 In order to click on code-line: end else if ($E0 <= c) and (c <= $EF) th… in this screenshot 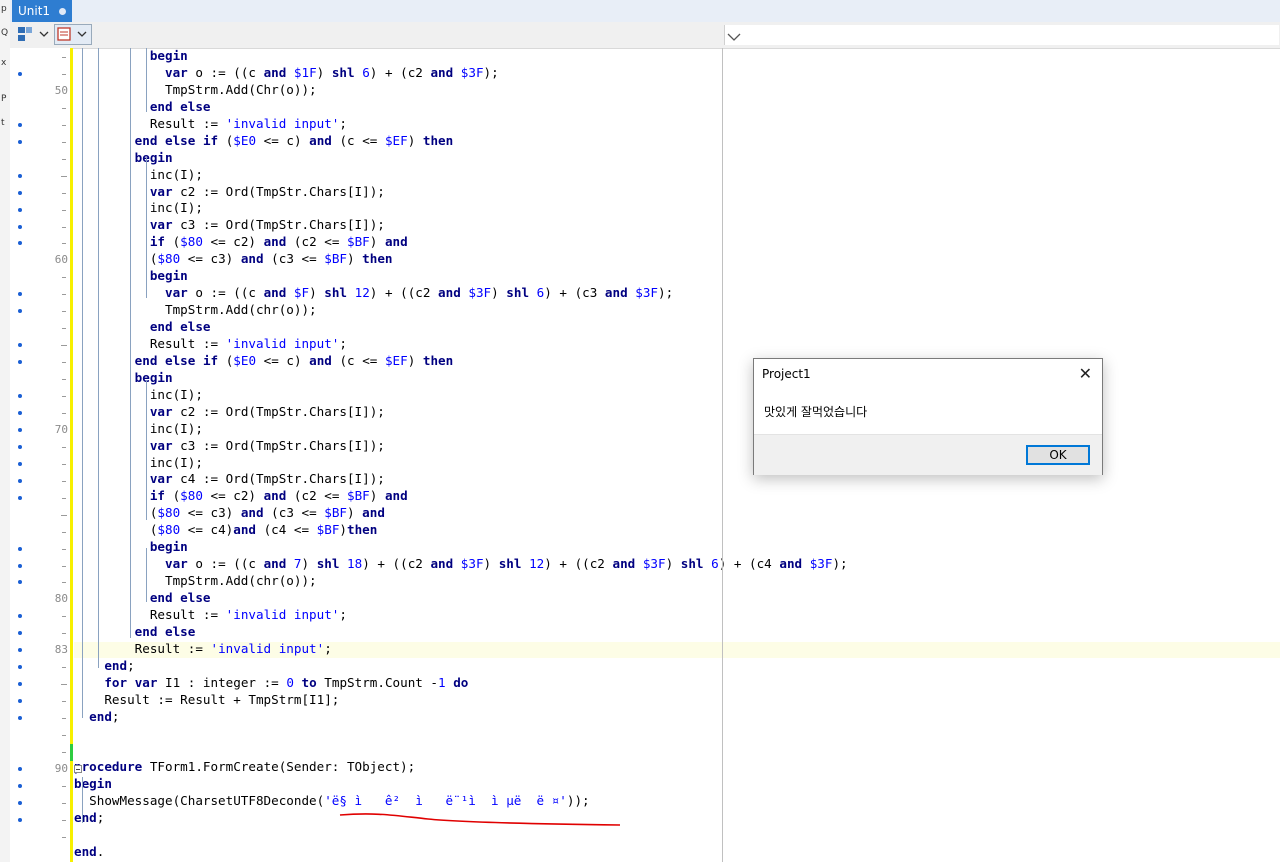, I will do `click(294, 140)`.